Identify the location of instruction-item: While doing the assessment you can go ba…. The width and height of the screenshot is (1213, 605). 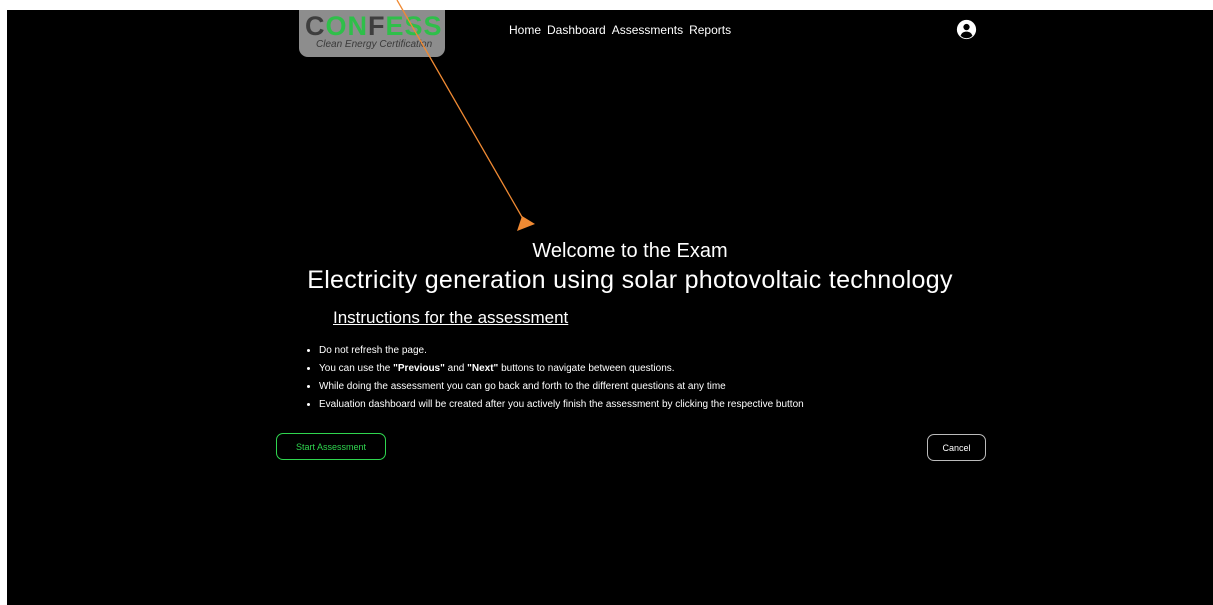
(561, 387).